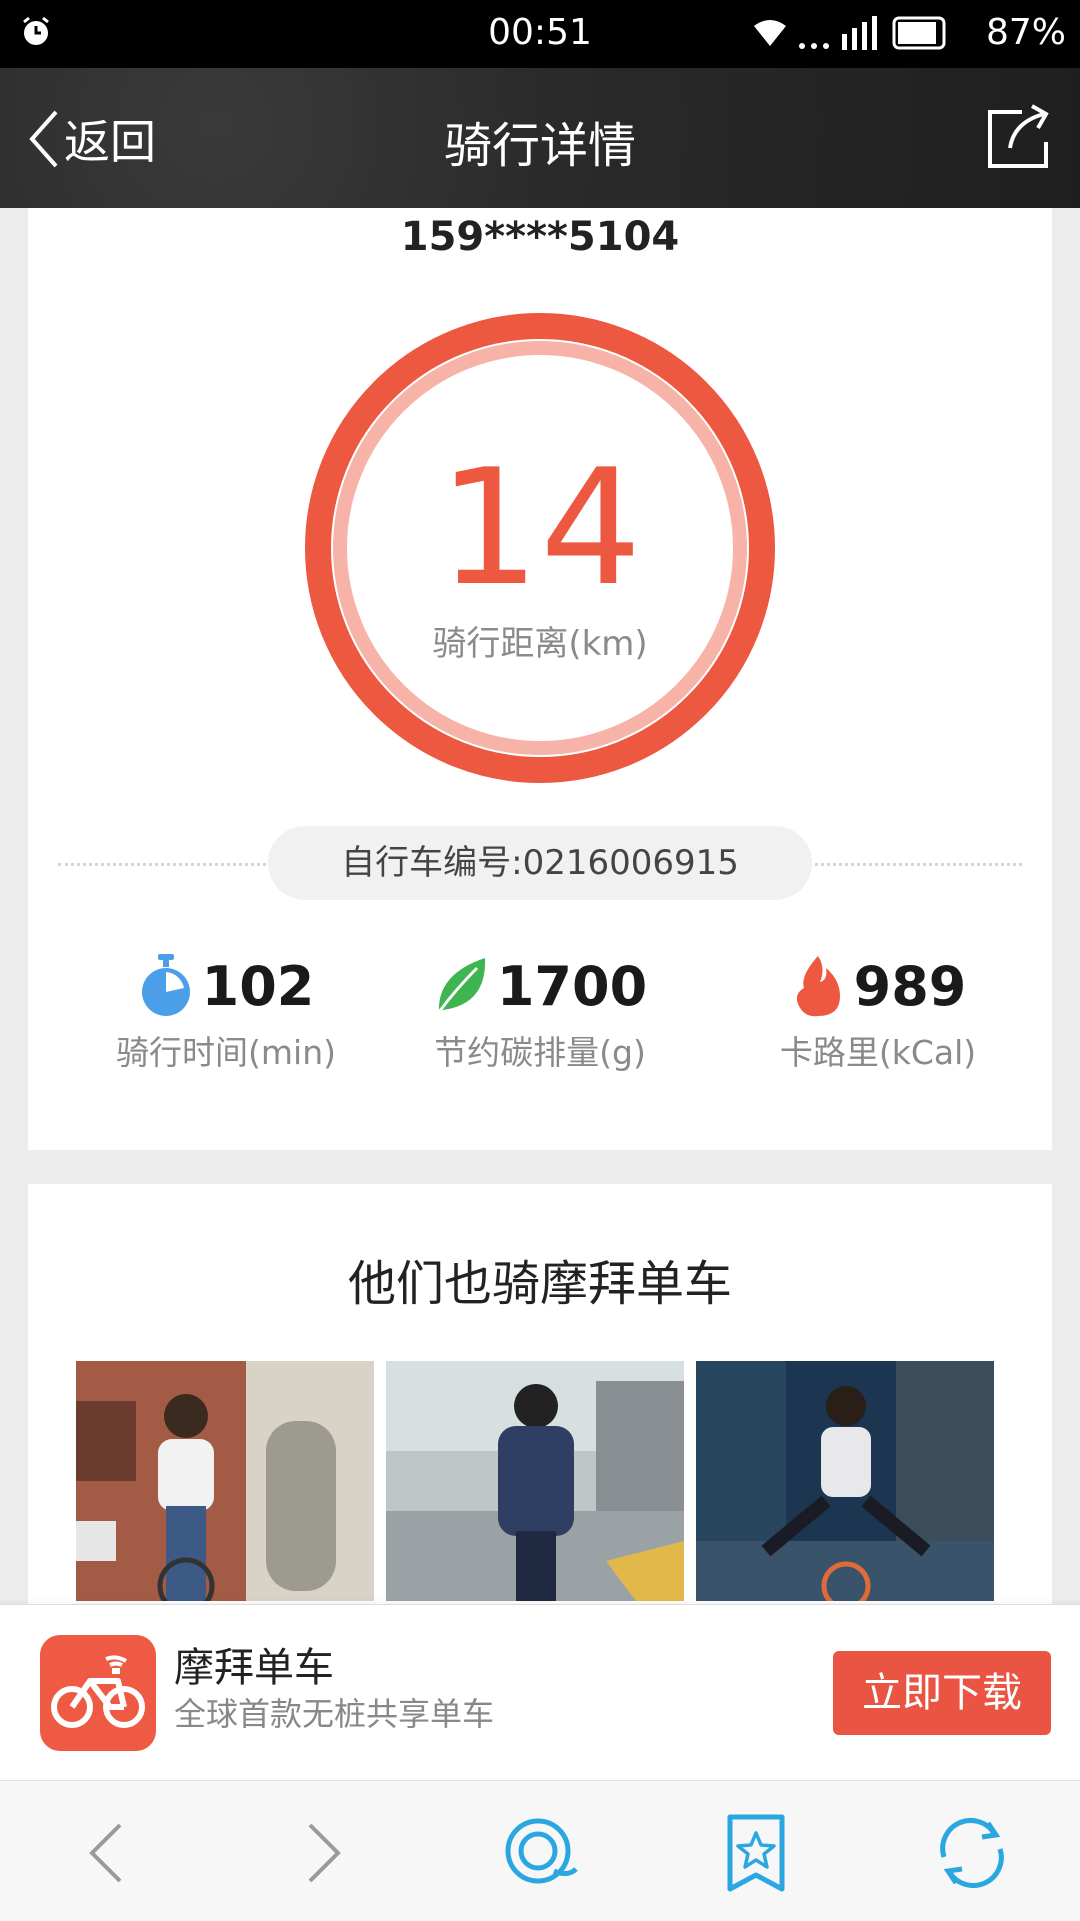 This screenshot has width=1080, height=1921. What do you see at coordinates (539, 1284) in the screenshot?
I see `promo-heading: 他们也骑摩拜单车` at bounding box center [539, 1284].